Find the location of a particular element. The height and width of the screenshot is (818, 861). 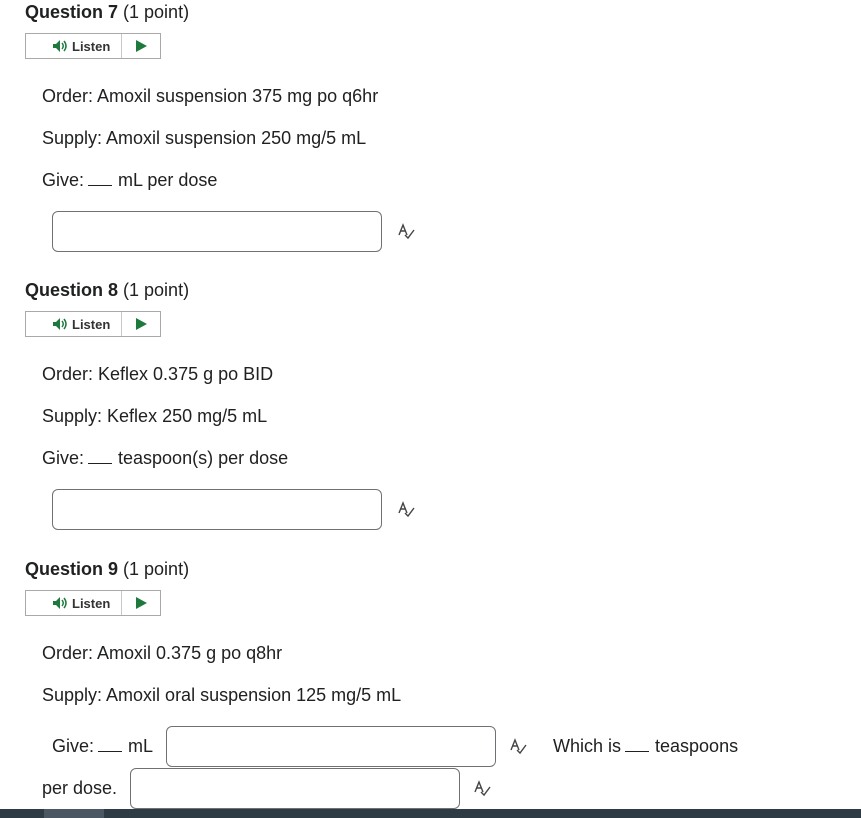

give-text: Give: teaspoon(s) per dose is located at coordinates (165, 458).